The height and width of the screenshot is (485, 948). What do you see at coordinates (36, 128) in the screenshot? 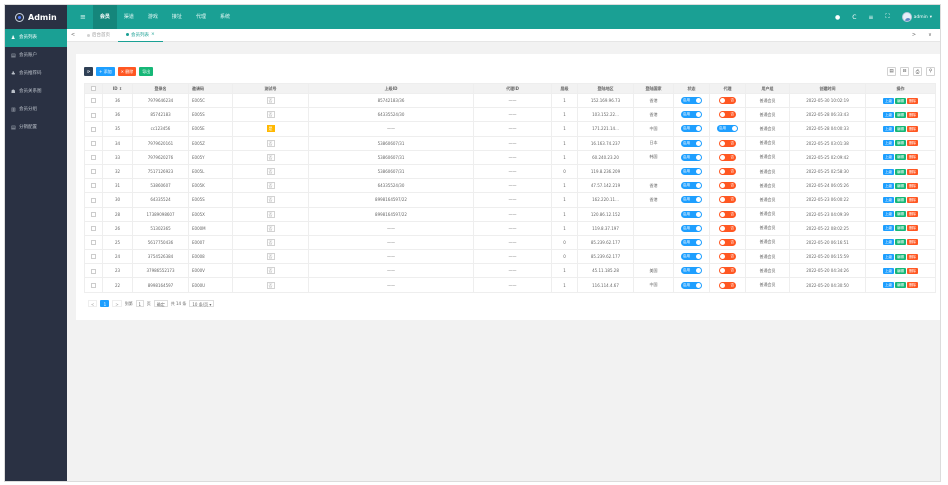
I see `sidebar-item-distribution: ▤ 分销配置` at bounding box center [36, 128].